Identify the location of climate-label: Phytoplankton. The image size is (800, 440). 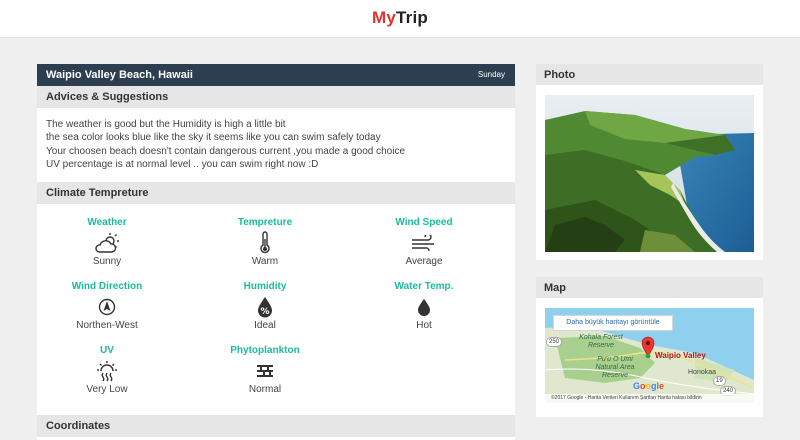
(265, 350).